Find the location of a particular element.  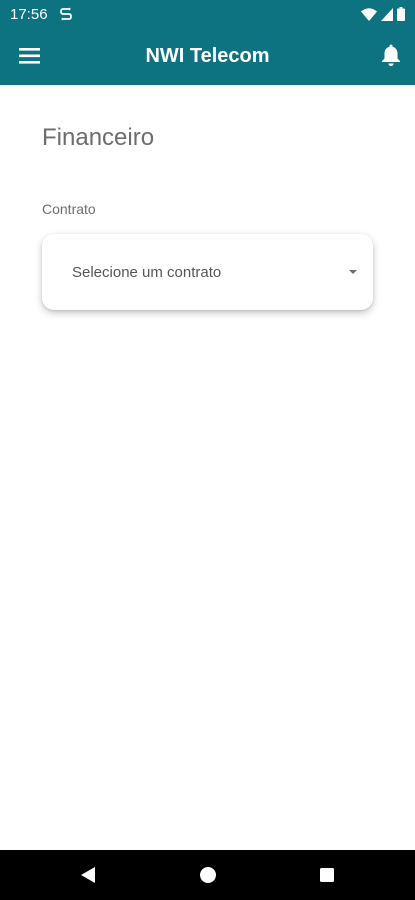

hamburger-menu-icon is located at coordinates (30, 56).